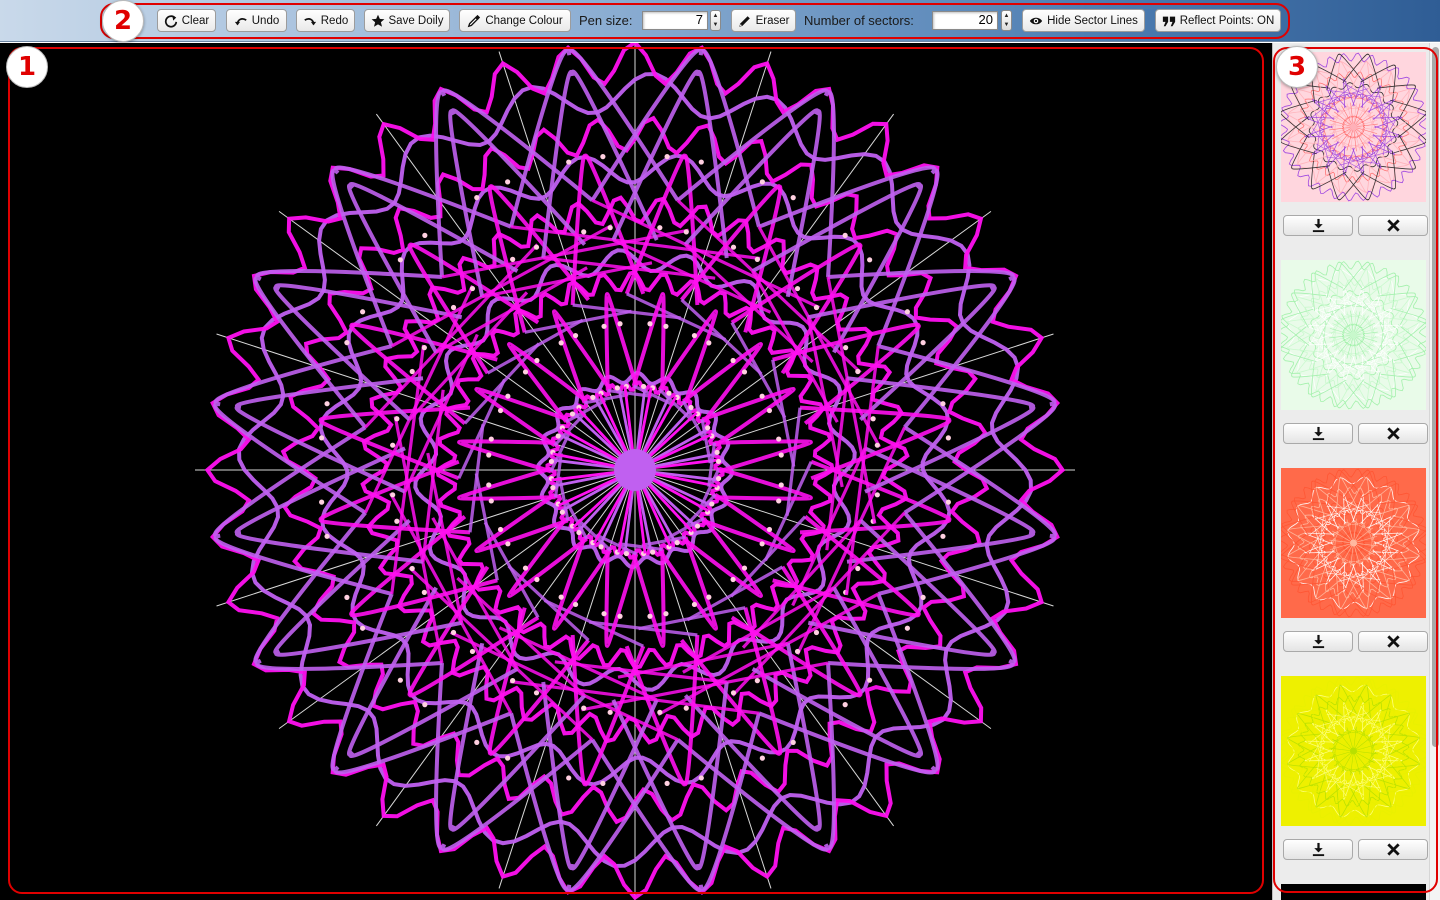  What do you see at coordinates (715, 20) in the screenshot?
I see `pen-size-stepper: ▲ ▼` at bounding box center [715, 20].